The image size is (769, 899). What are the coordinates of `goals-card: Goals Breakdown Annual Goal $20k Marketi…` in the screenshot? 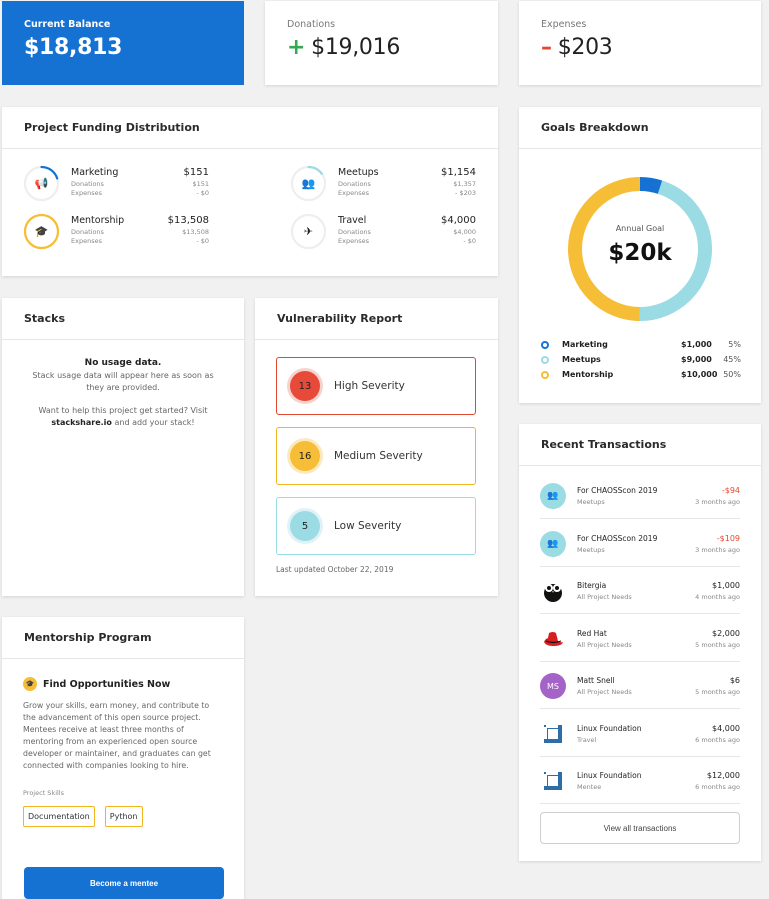 It's located at (640, 255).